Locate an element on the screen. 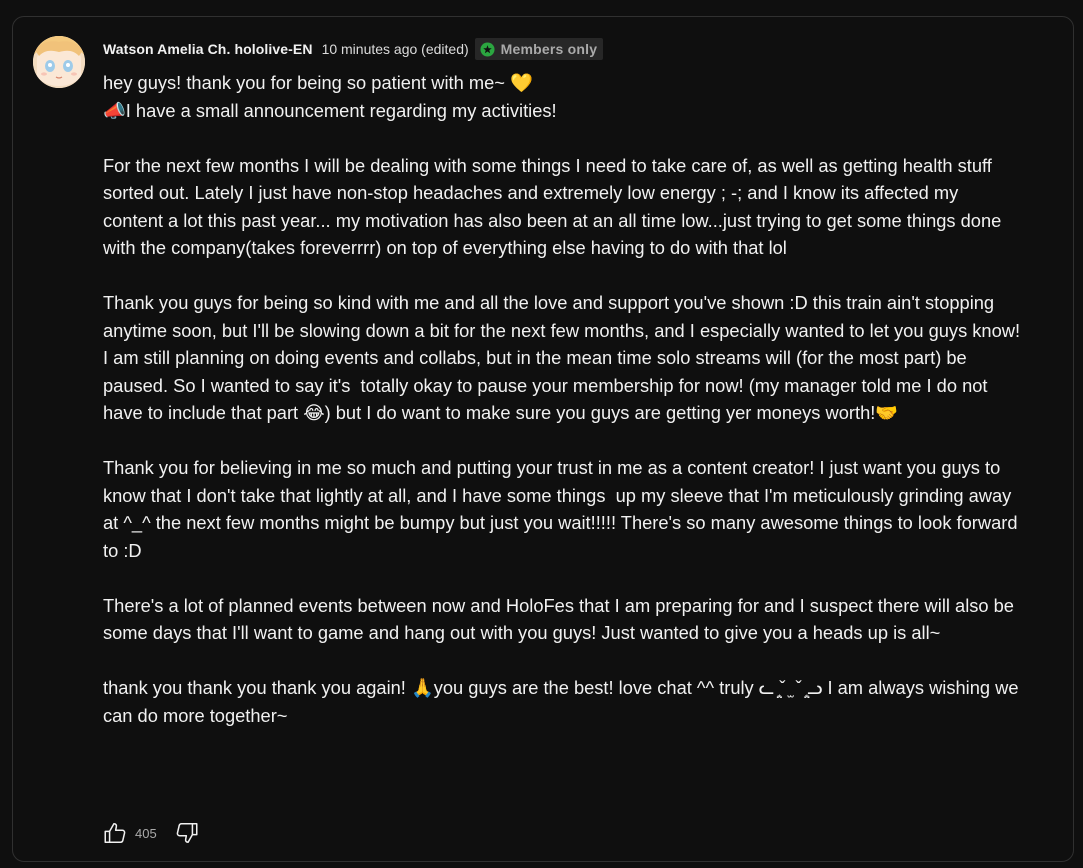 The width and height of the screenshot is (1083, 868). comment-actions: 405 is located at coordinates (151, 833).